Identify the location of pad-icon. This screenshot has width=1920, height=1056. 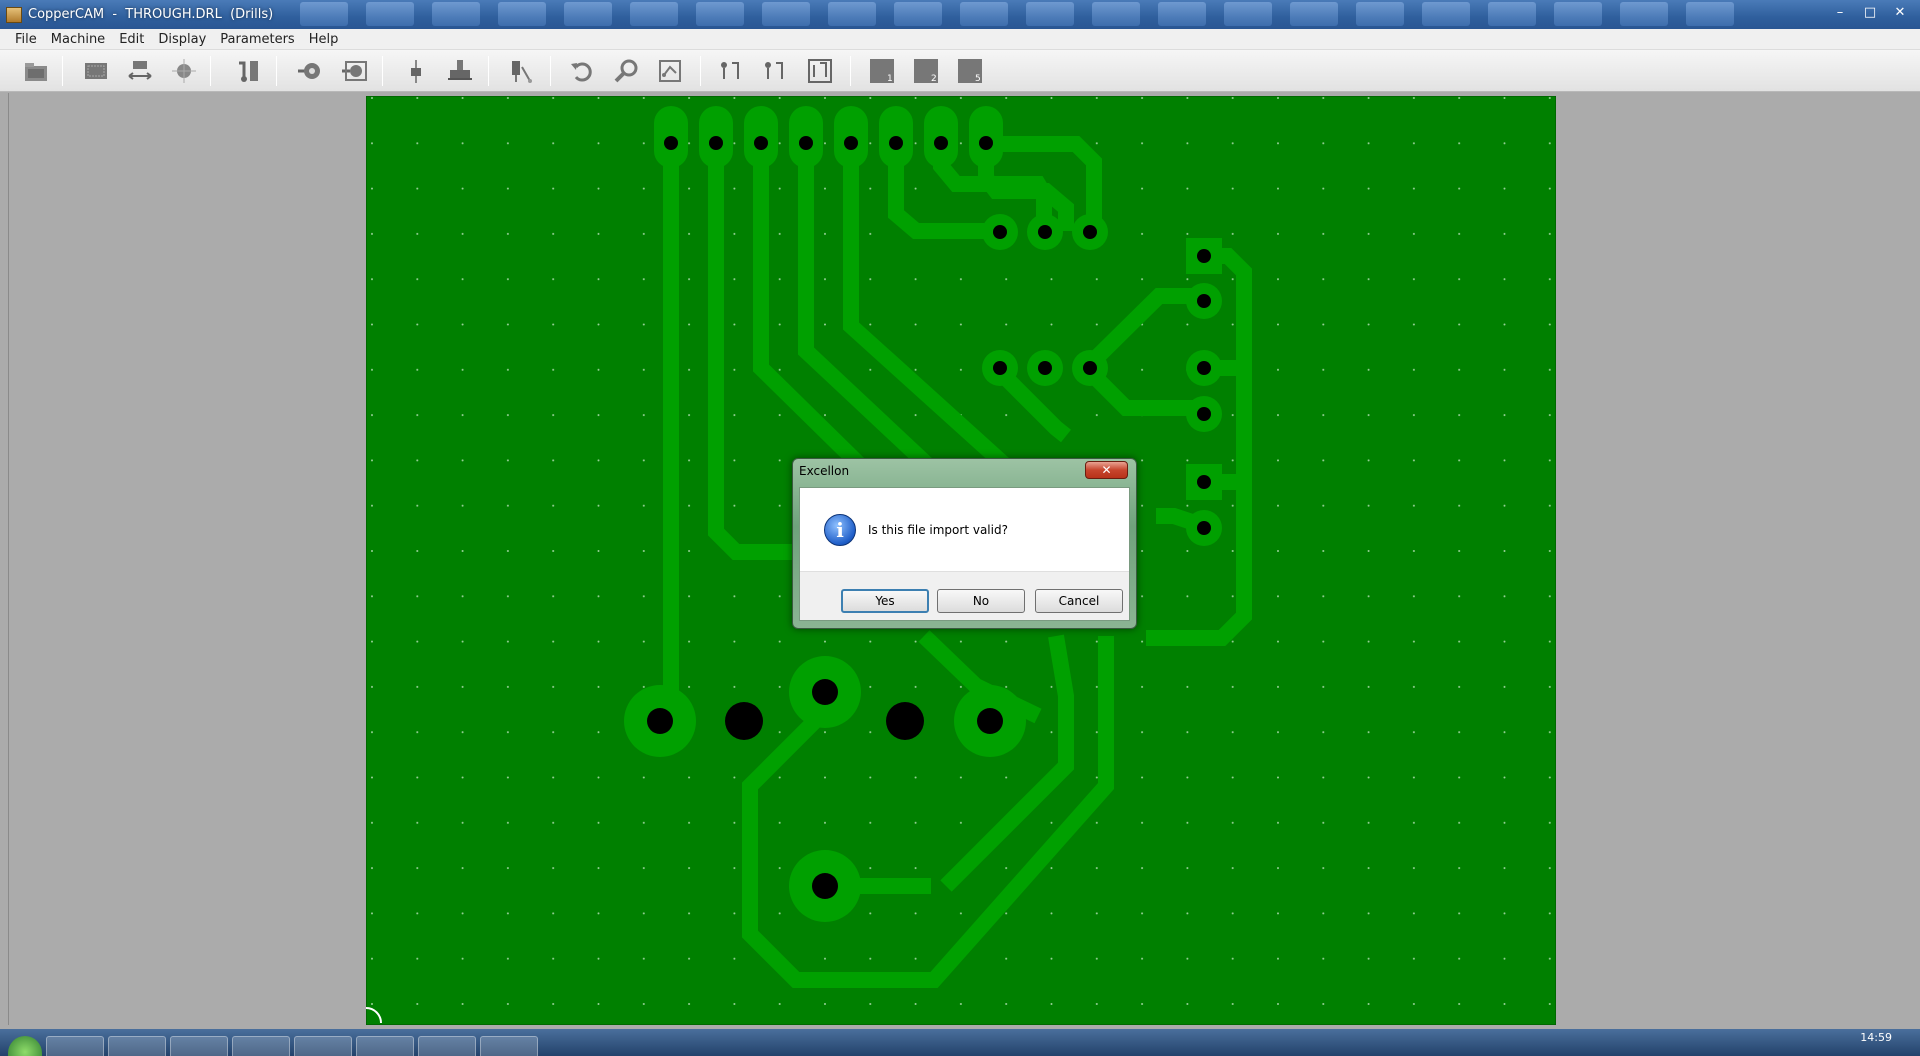
(309, 71).